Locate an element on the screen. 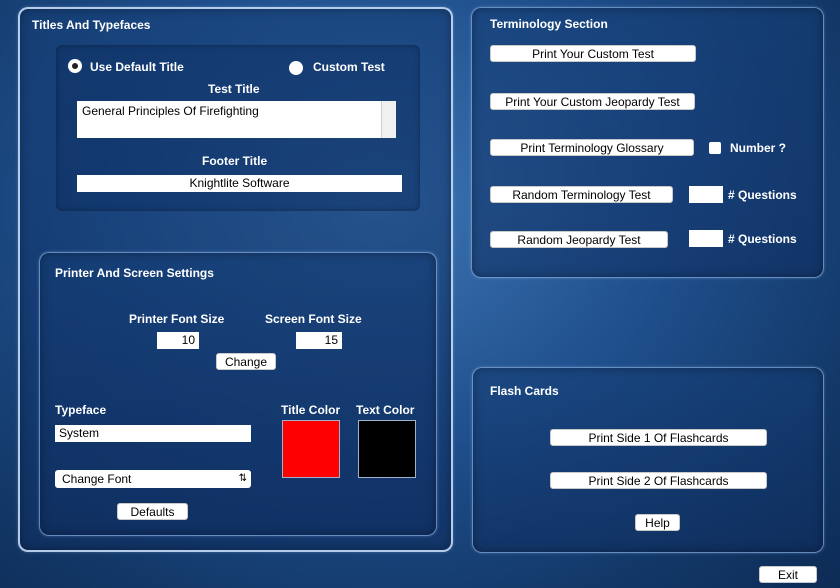 Image resolution: width=840 pixels, height=588 pixels. select-updown-icon: ⇅ is located at coordinates (242, 478).